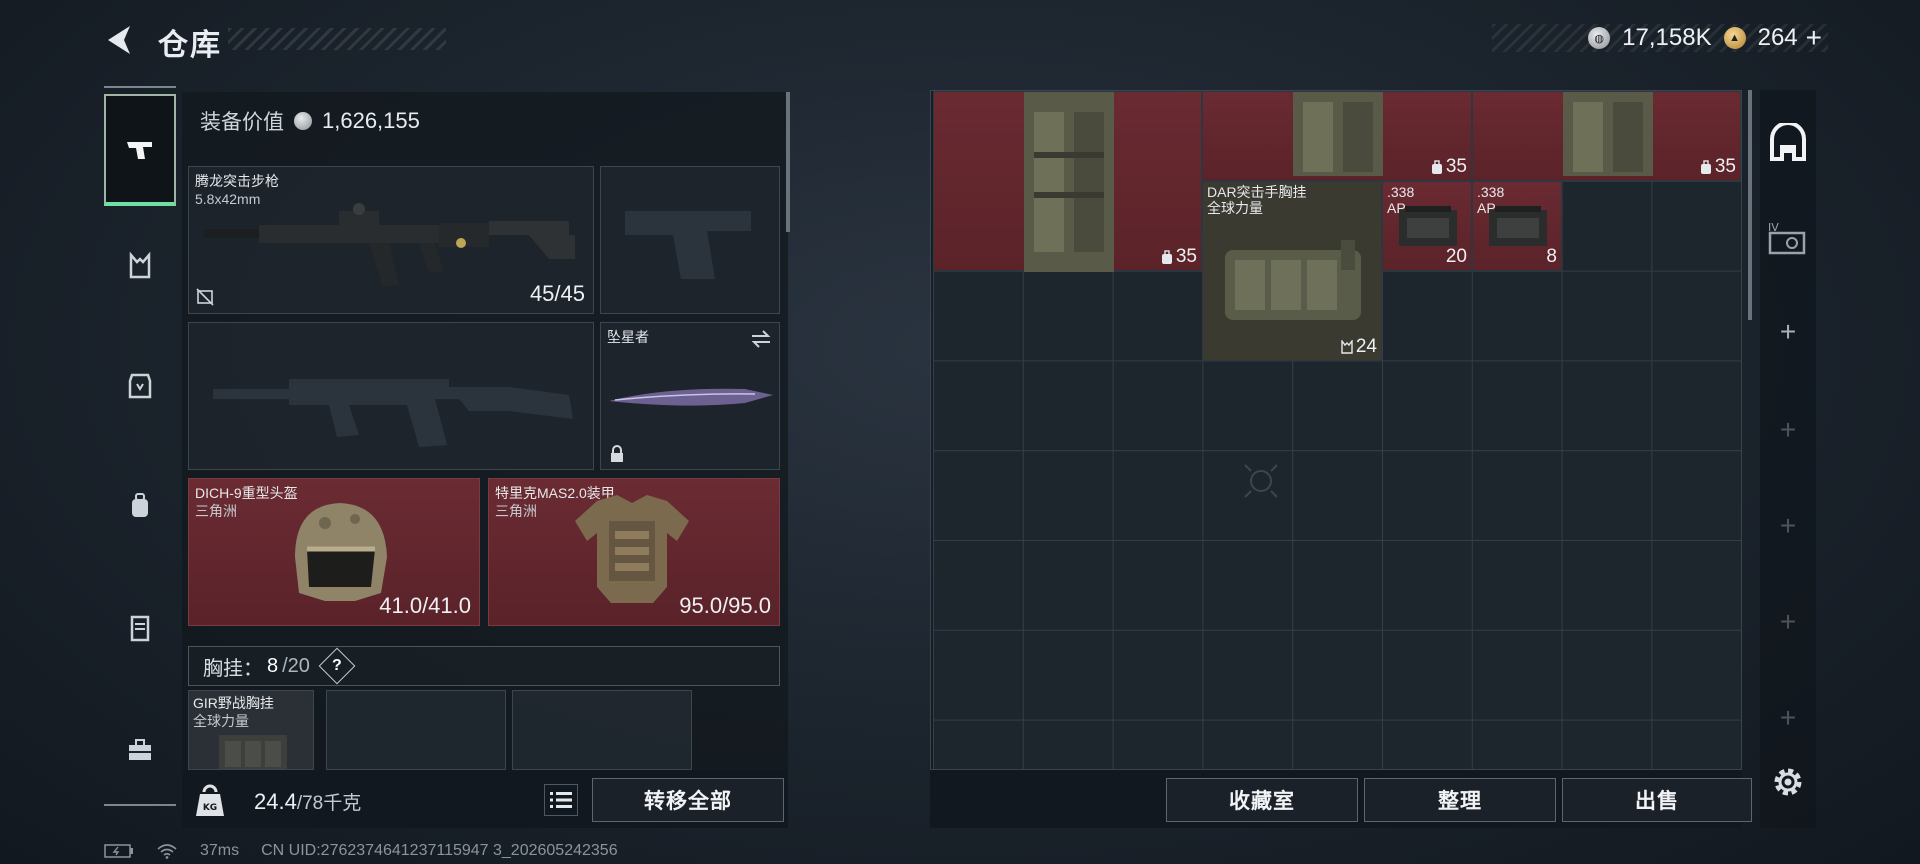 Image resolution: width=1920 pixels, height=864 pixels. I want to click on gold-amount: 264, so click(1777, 37).